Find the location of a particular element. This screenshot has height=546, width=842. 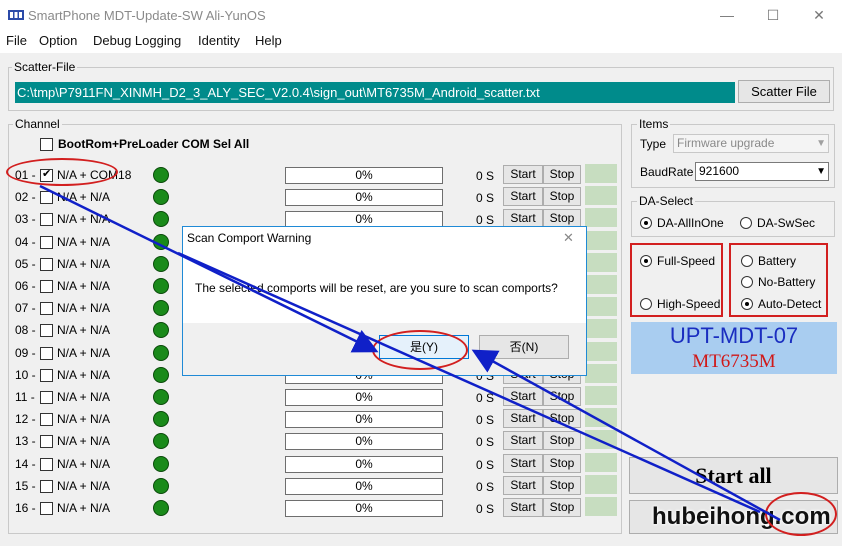

arrow-com-to-yes is located at coordinates (209, 268).